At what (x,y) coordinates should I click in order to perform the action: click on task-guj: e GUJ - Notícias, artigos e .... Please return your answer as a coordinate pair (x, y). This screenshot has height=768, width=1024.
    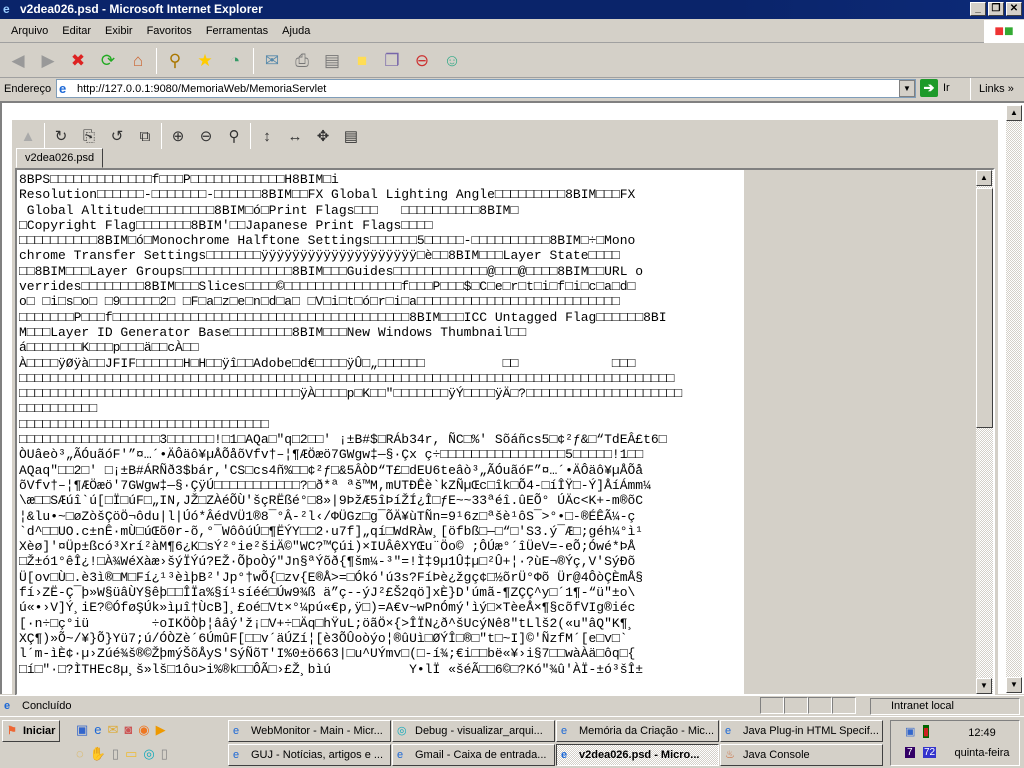
    Looking at the image, I should click on (309, 755).